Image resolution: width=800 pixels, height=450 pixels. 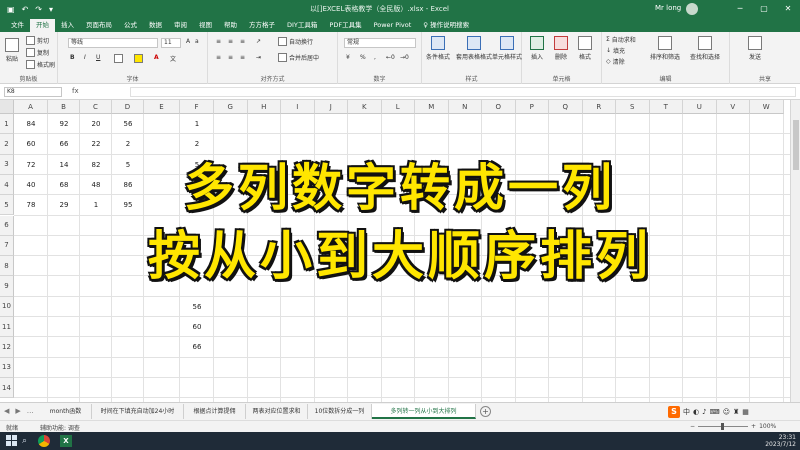 I want to click on column-header-t: T, so click(x=666, y=107).